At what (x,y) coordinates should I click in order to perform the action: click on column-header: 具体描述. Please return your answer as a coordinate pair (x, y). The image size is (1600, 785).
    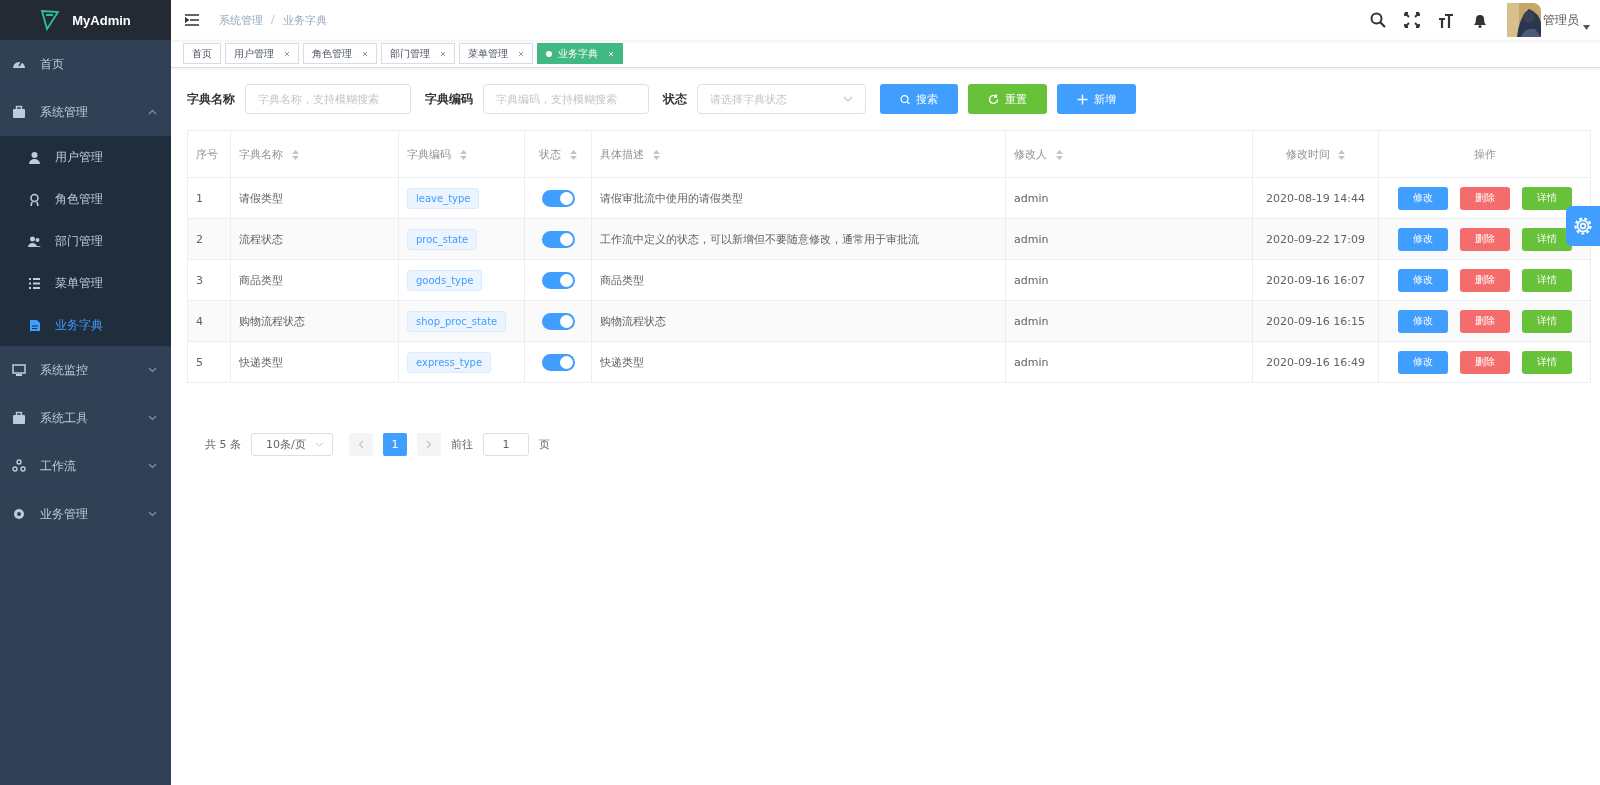
    Looking at the image, I should click on (622, 154).